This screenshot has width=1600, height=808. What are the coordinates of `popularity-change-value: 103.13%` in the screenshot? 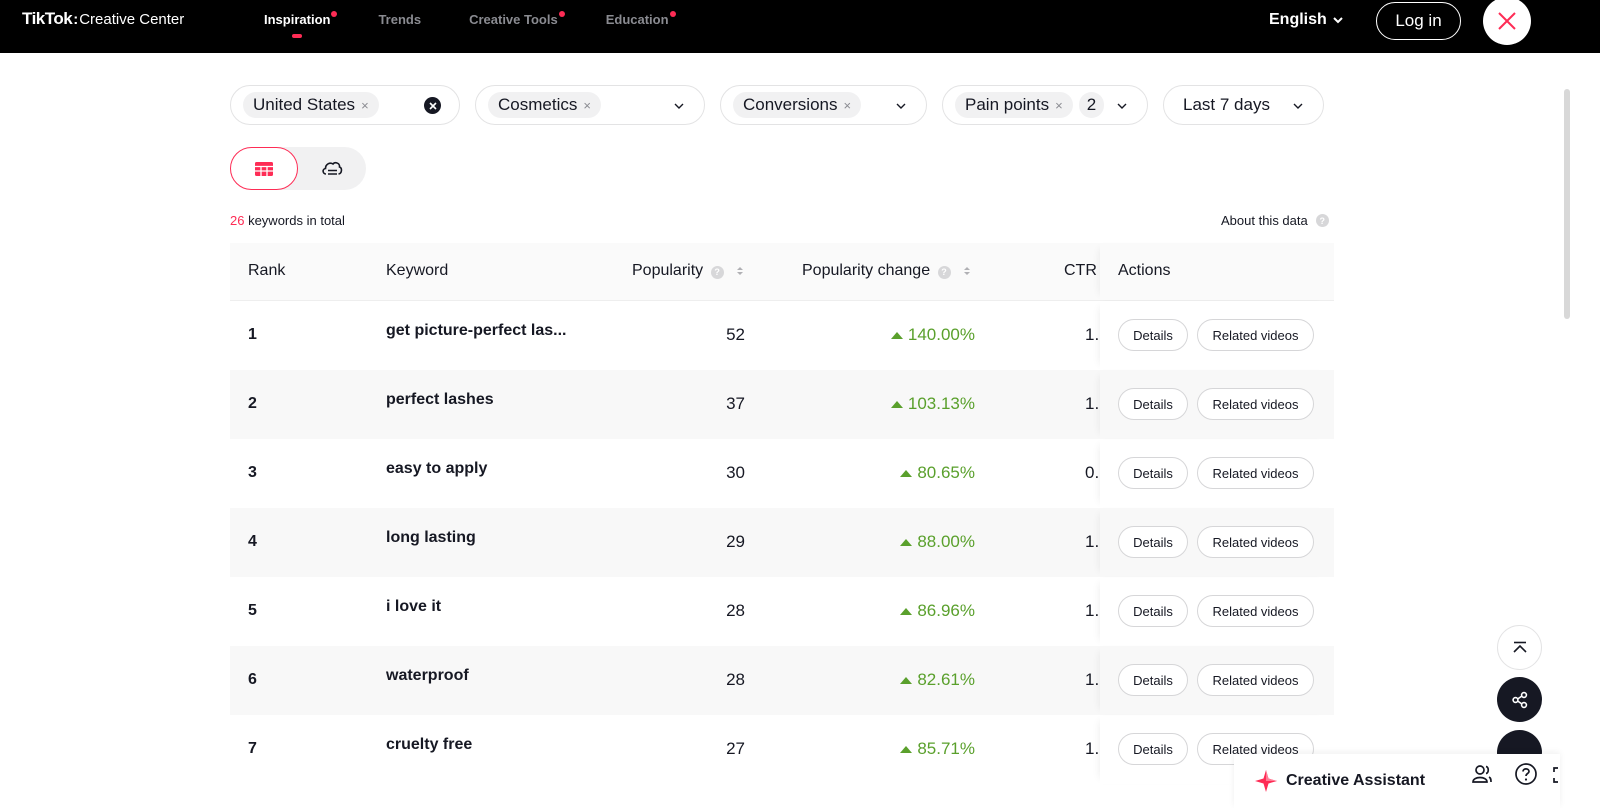 It's located at (941, 403).